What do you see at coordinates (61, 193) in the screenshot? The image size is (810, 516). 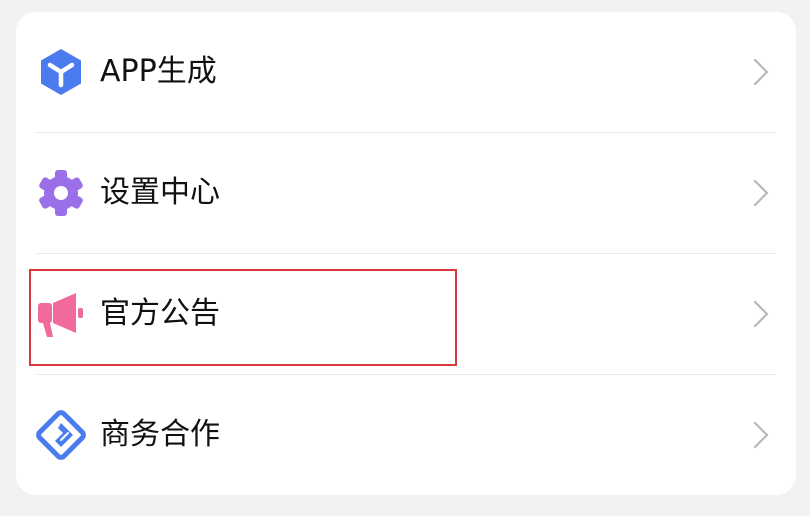 I see `gear-icon` at bounding box center [61, 193].